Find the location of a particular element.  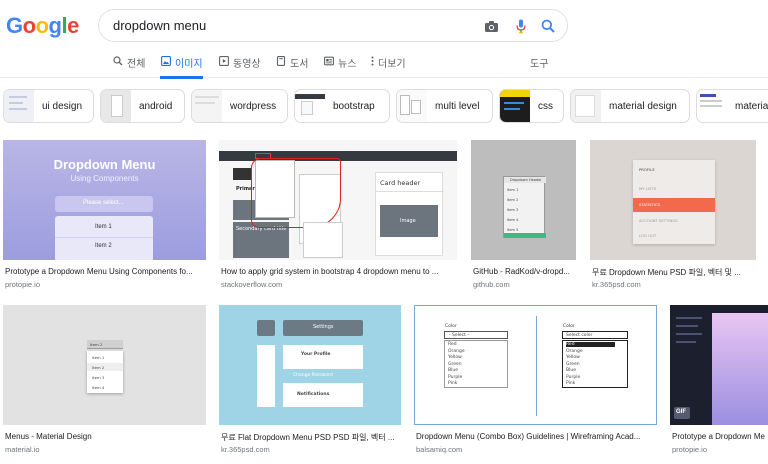

thumb-text: Color is located at coordinates (569, 326).